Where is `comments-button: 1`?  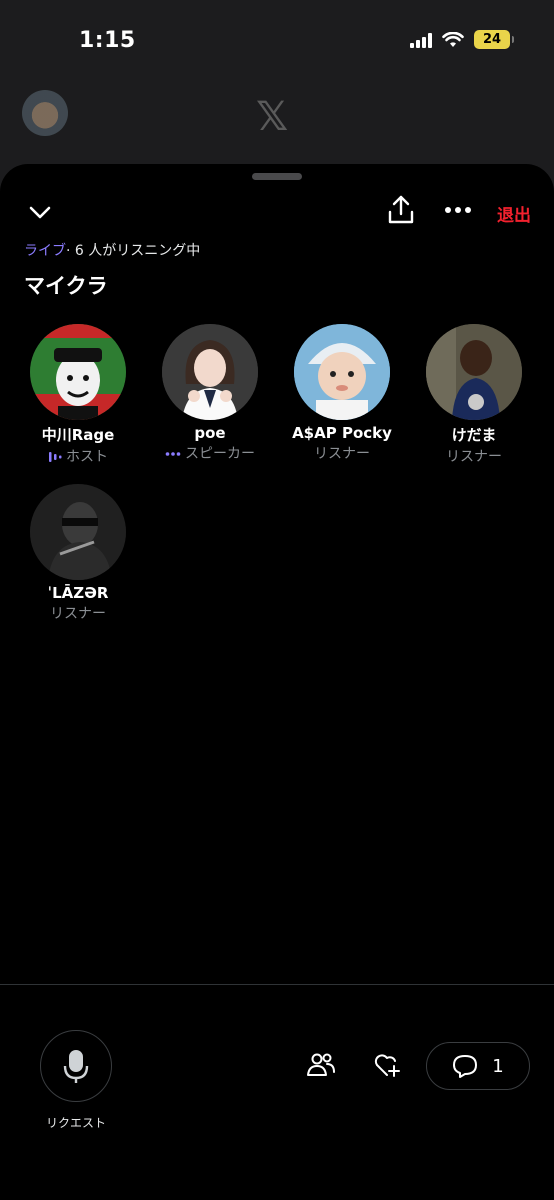
comments-button: 1 is located at coordinates (478, 1066).